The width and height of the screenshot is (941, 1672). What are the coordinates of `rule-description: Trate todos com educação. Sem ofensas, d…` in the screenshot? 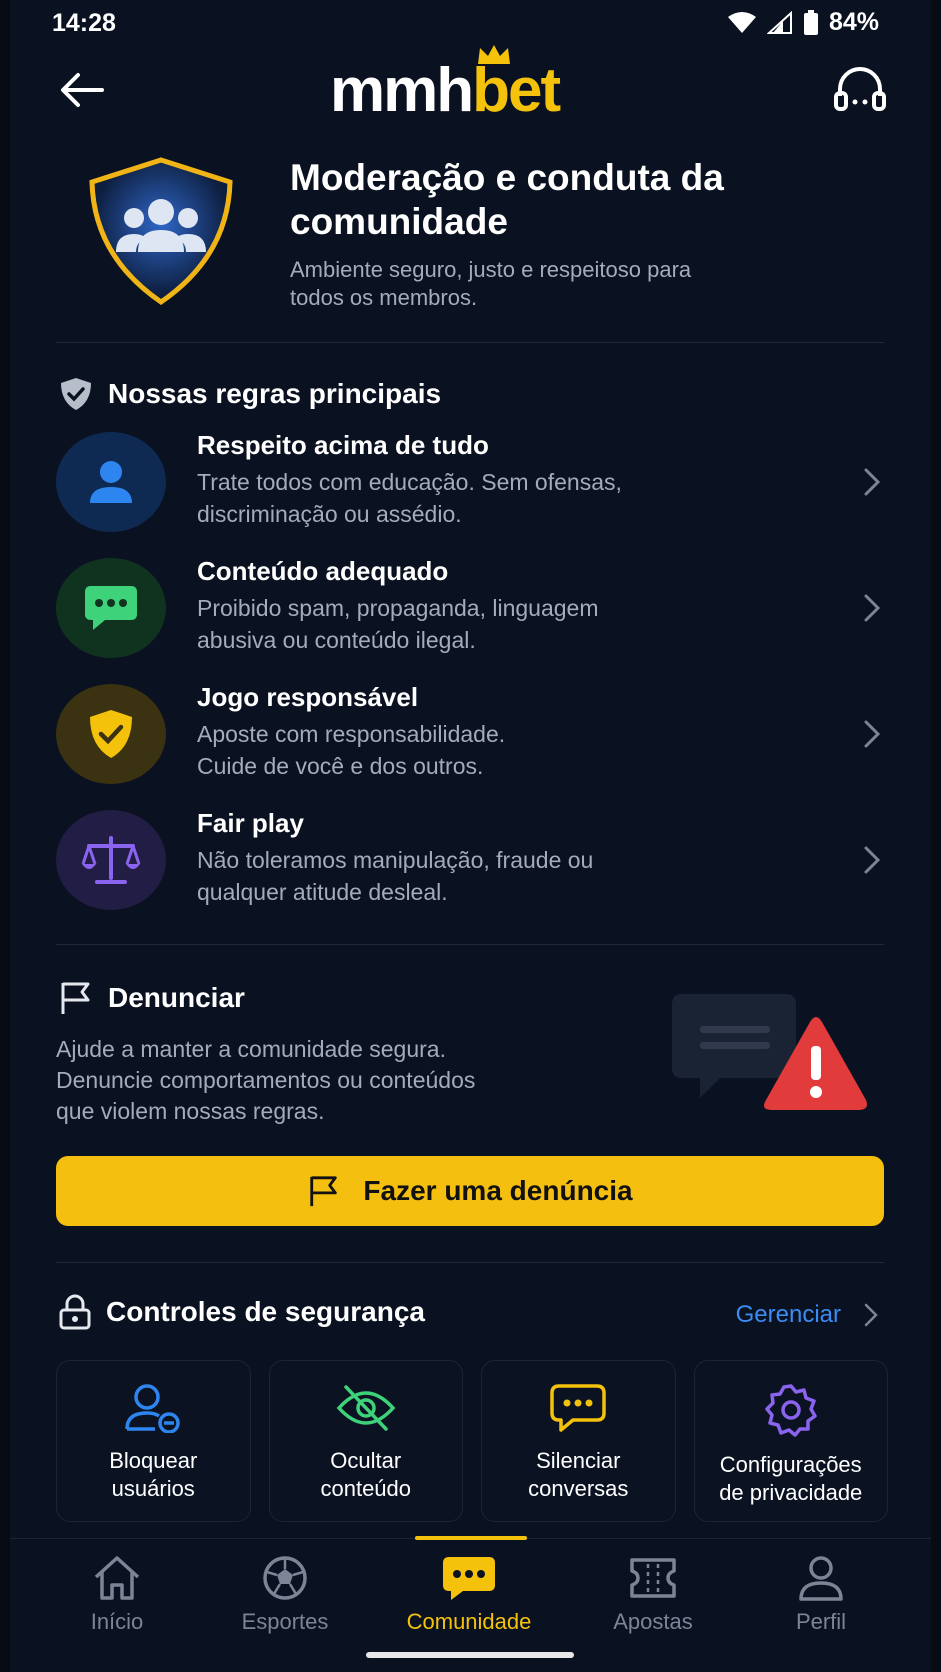 It's located at (409, 498).